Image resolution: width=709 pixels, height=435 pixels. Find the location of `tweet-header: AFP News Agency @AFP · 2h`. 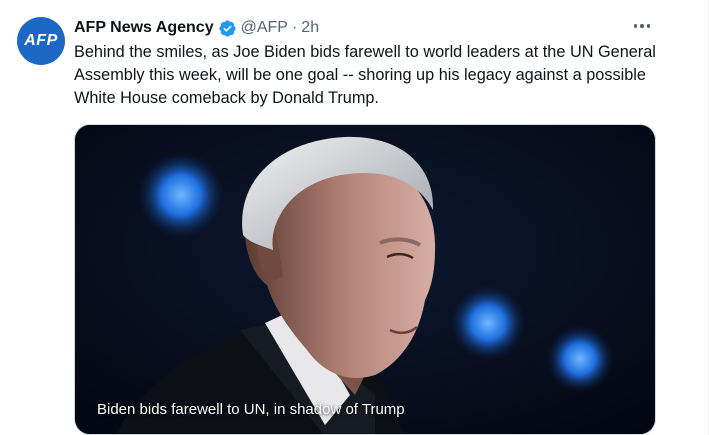

tweet-header: AFP News Agency @AFP · 2h is located at coordinates (196, 28).